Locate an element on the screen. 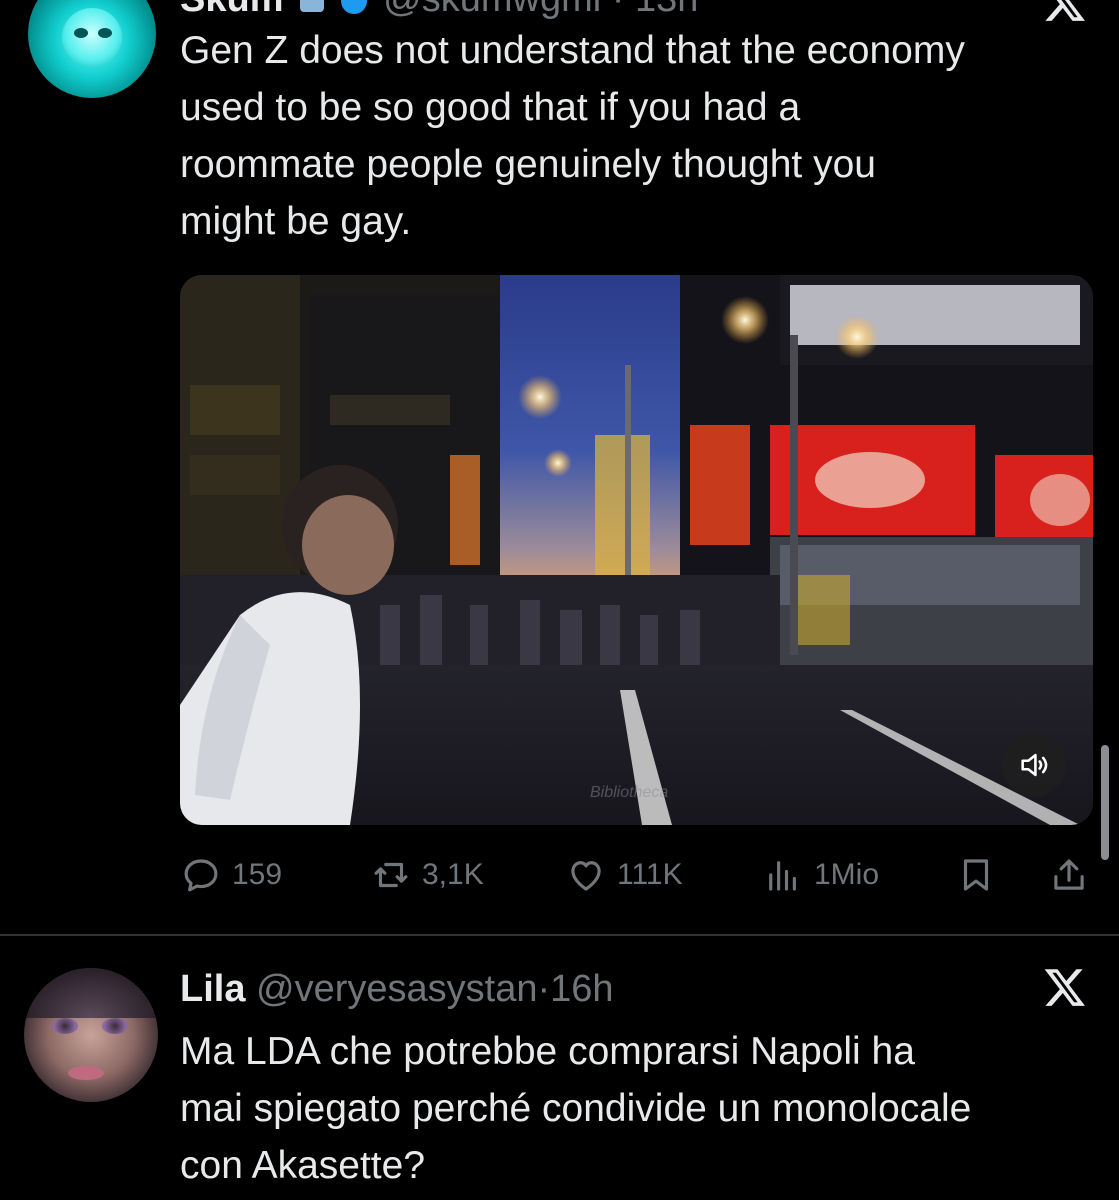 Image resolution: width=1119 pixels, height=1200 pixels. display-name: Lila is located at coordinates (212, 989).